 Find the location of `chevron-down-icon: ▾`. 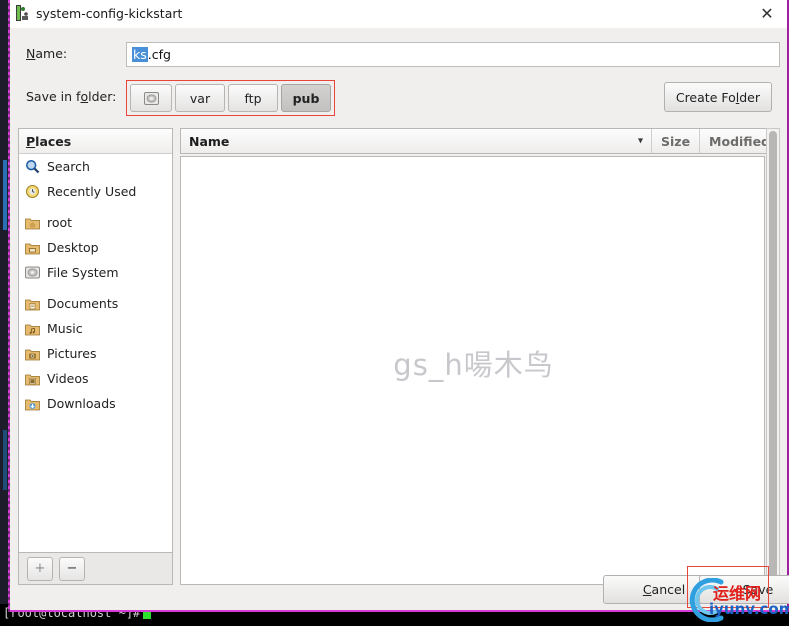

chevron-down-icon: ▾ is located at coordinates (640, 141).